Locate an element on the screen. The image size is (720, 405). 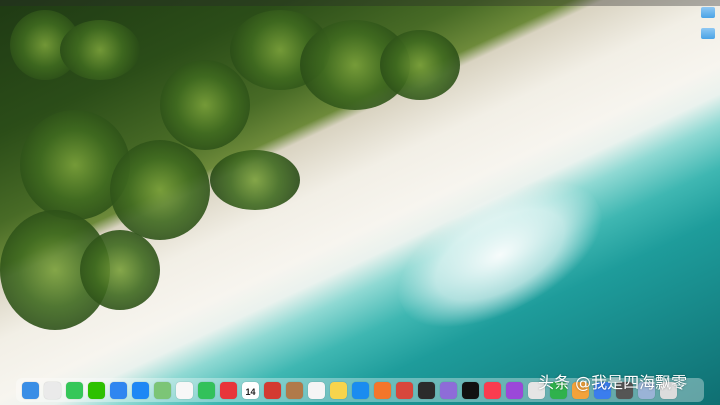
remote-desktop-icon is located at coordinates (404, 390).